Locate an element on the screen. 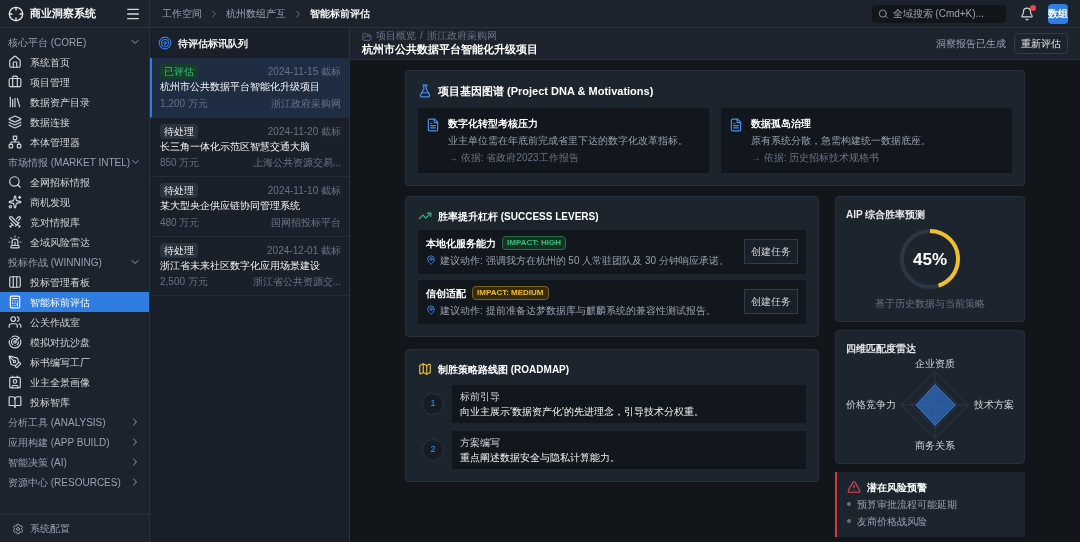  step-title: 标前引导 is located at coordinates (480, 396).